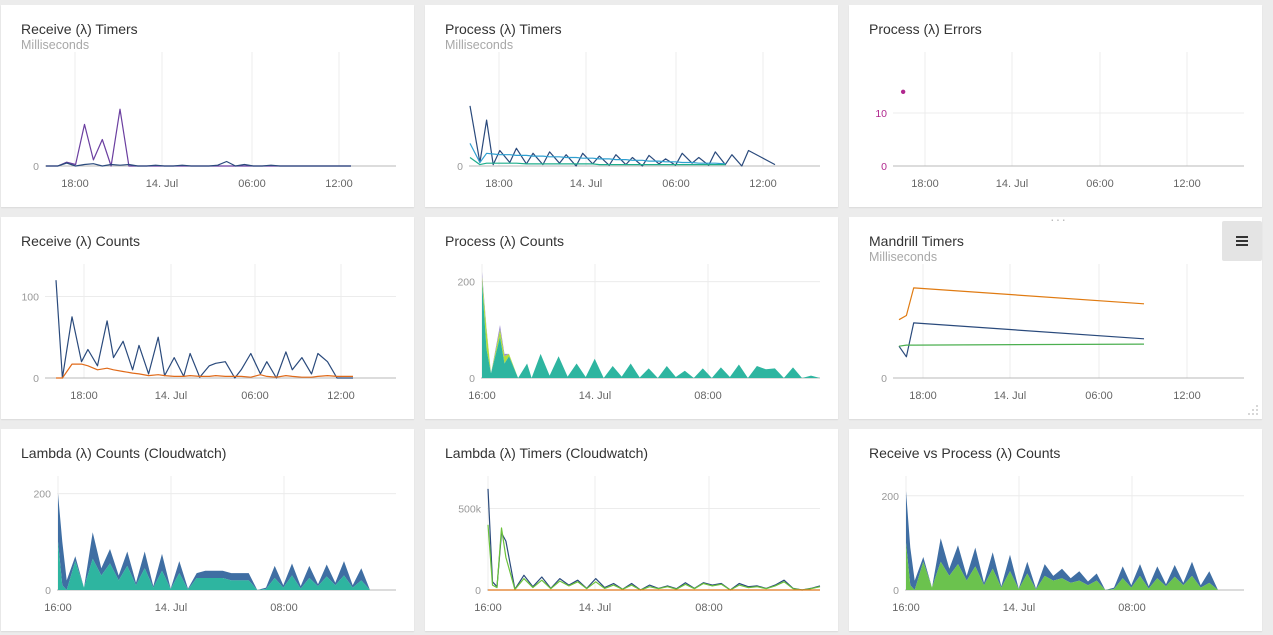 Image resolution: width=1273 pixels, height=635 pixels. I want to click on y-tick-label: 500k, so click(470, 509).